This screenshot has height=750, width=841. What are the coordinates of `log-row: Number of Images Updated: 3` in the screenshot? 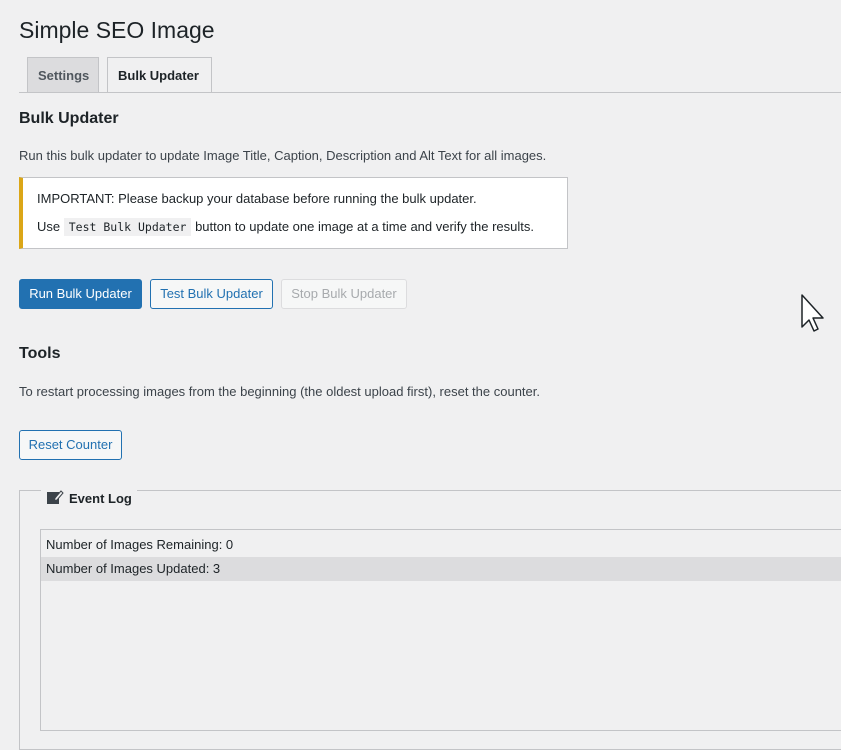 It's located at (441, 569).